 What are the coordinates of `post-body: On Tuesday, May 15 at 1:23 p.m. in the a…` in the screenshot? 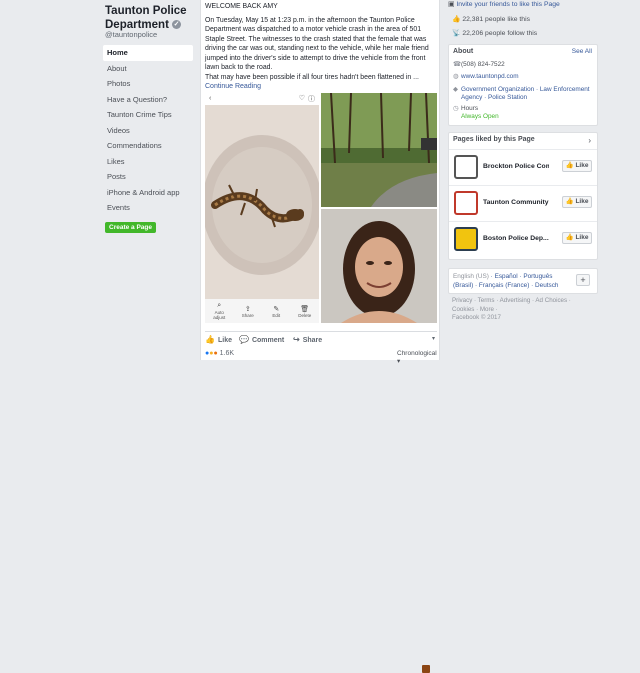 It's located at (317, 44).